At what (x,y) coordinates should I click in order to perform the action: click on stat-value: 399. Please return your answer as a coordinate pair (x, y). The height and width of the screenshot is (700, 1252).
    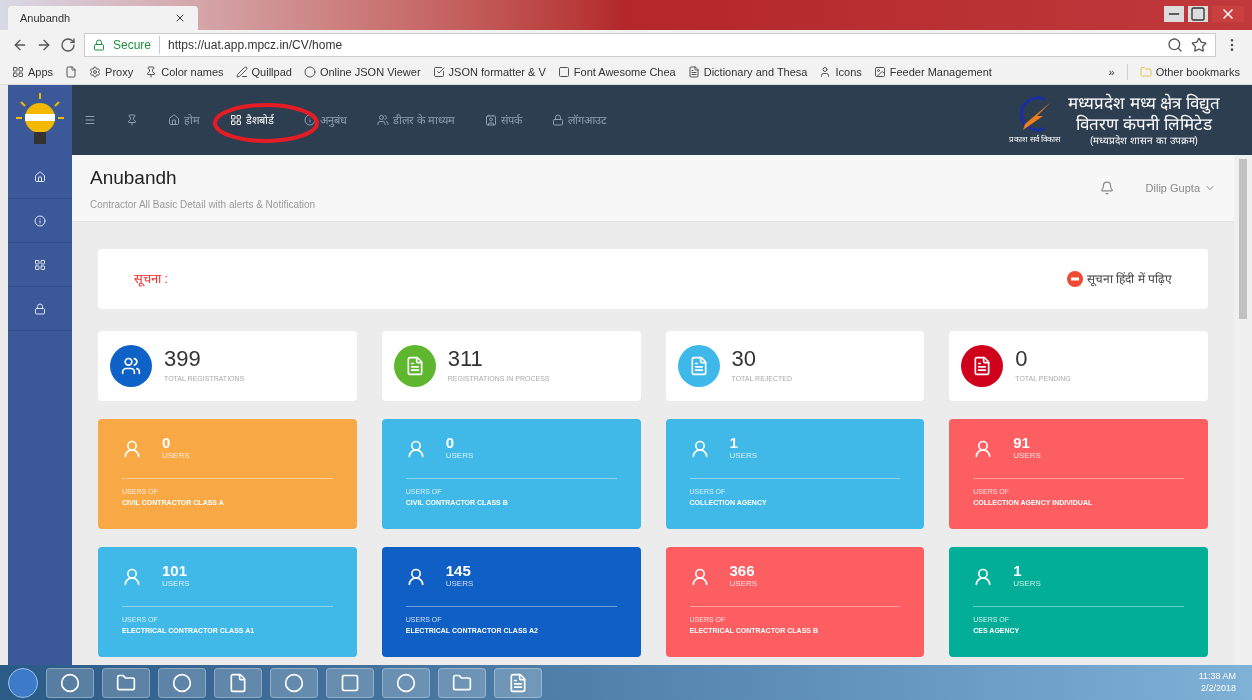
    Looking at the image, I should click on (183, 358).